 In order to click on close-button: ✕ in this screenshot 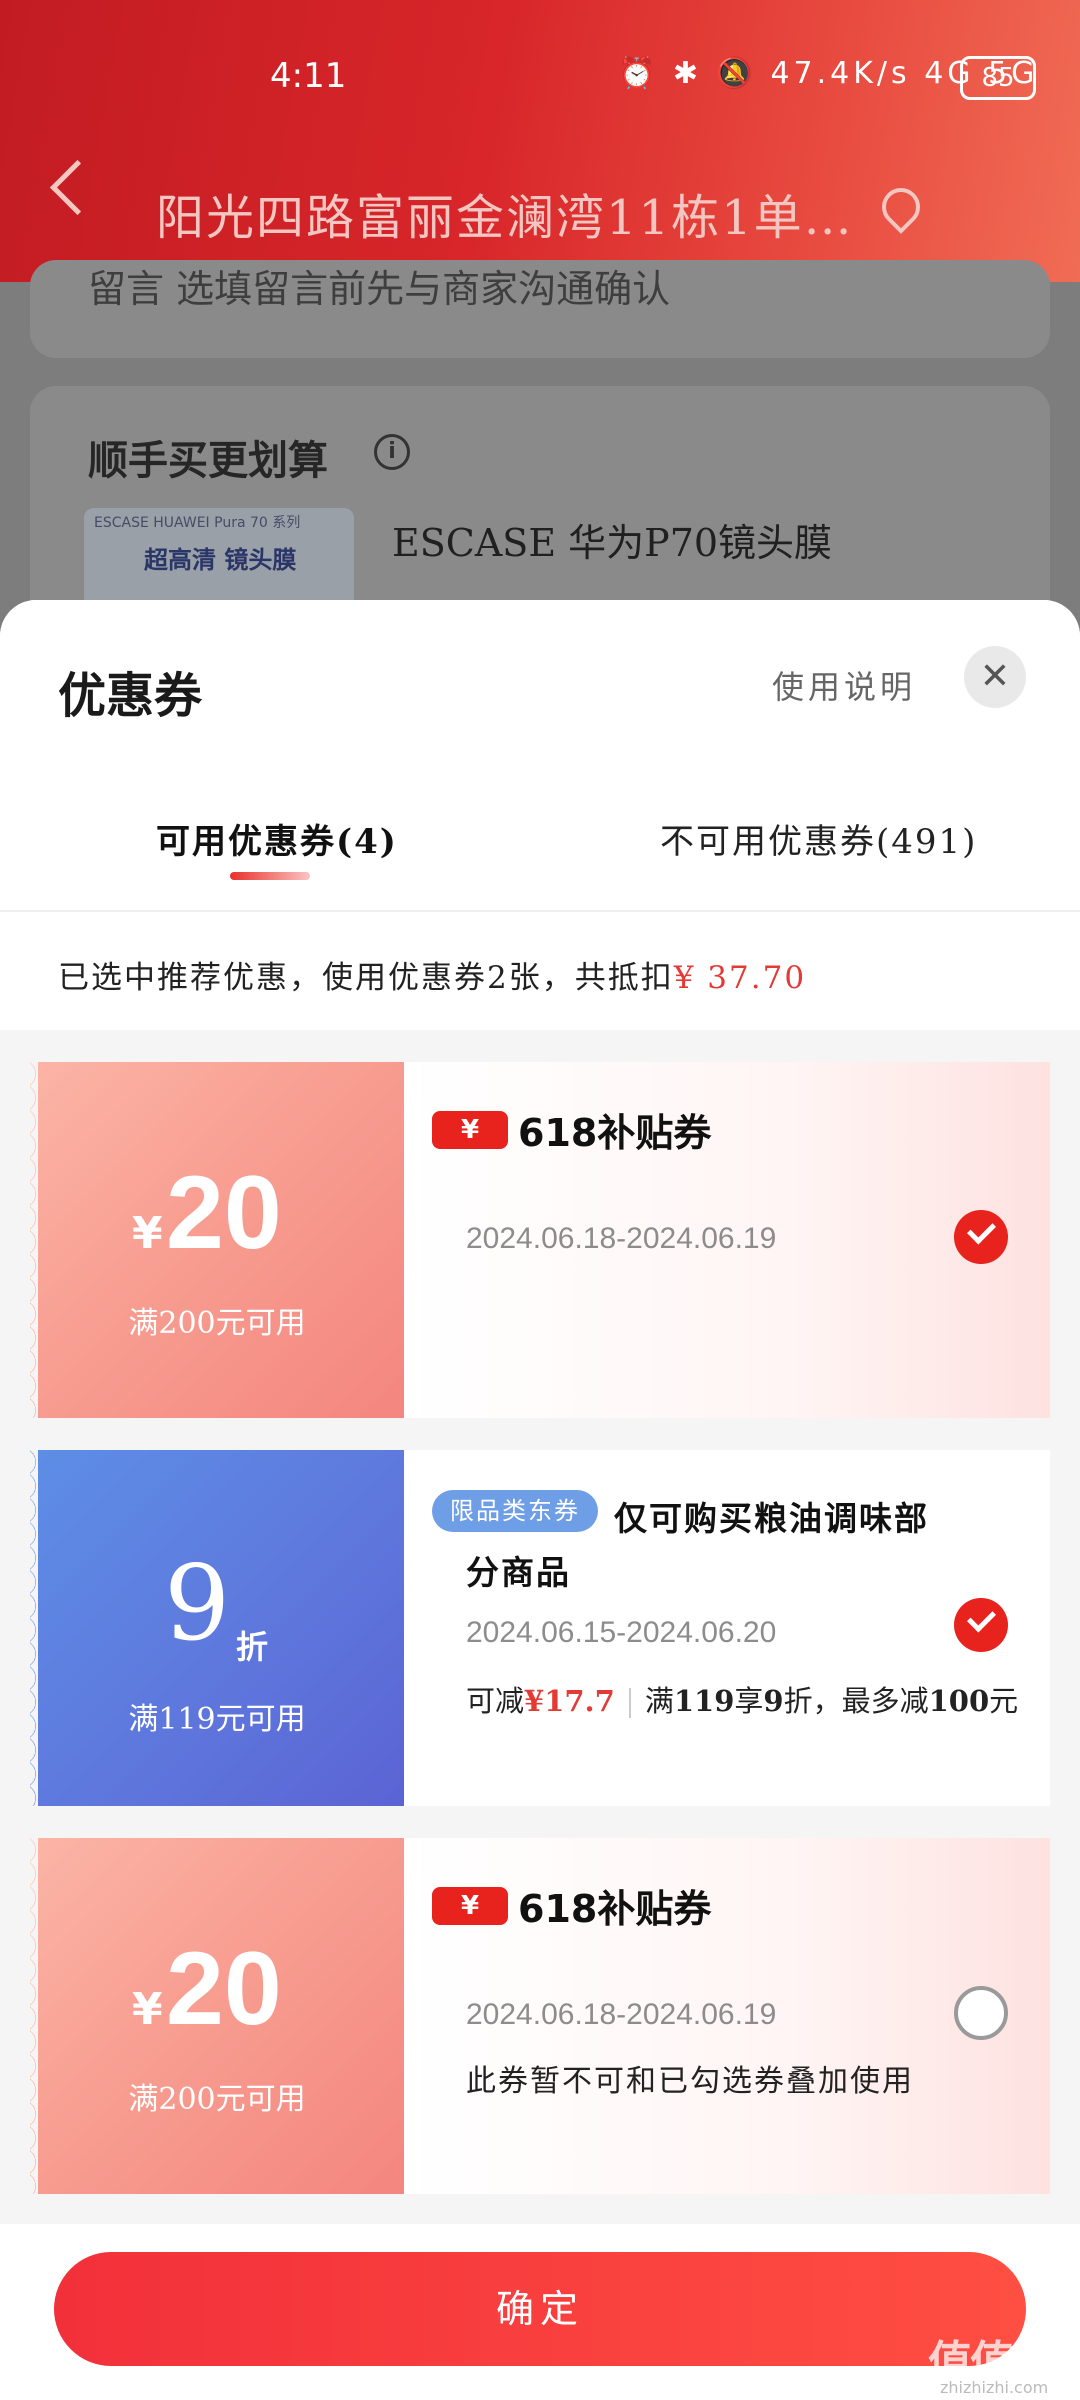, I will do `click(995, 677)`.